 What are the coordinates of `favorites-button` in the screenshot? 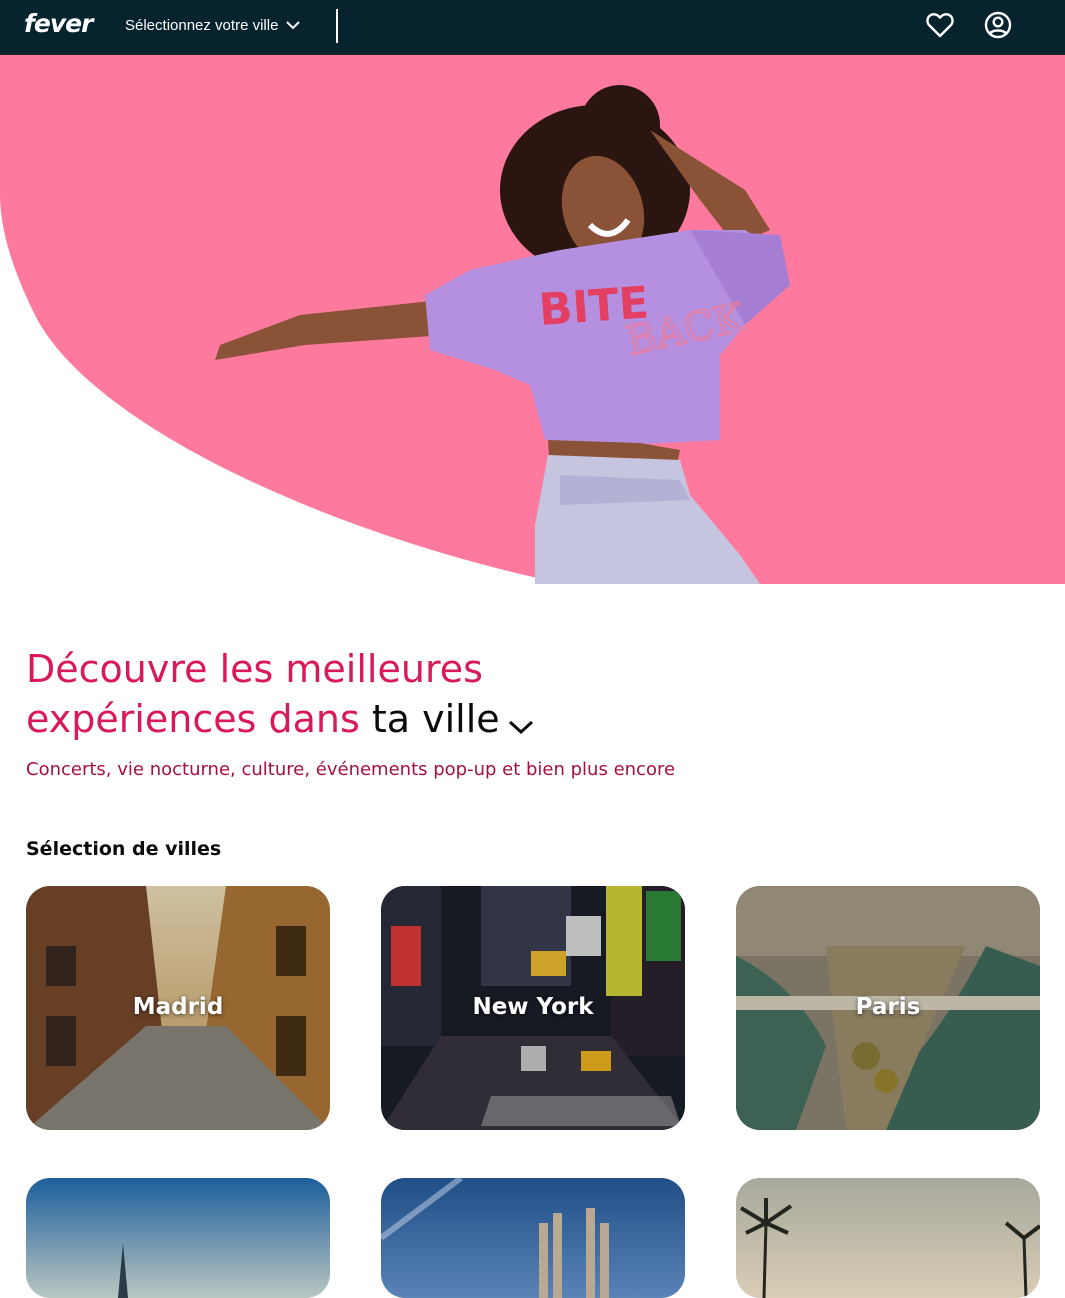 It's located at (940, 27).